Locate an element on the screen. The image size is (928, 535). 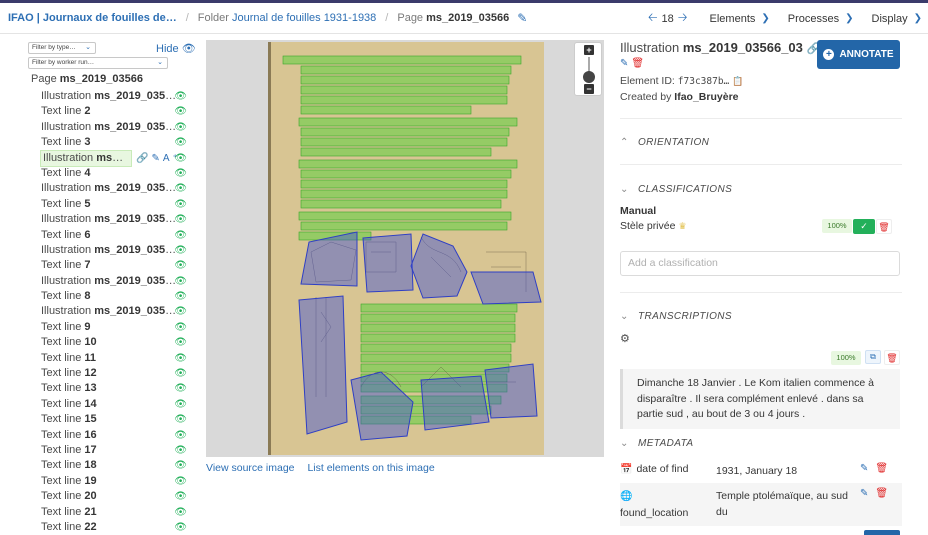
tree-item: Text line 15 👁 is located at coordinates (114, 419).